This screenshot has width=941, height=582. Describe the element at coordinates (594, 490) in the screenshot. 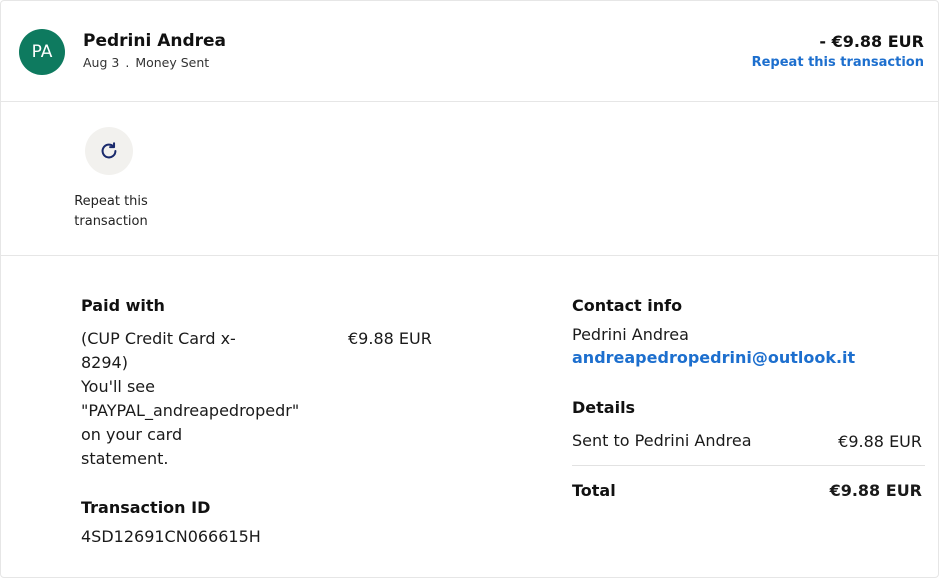

I see `total-label: Total` at that location.